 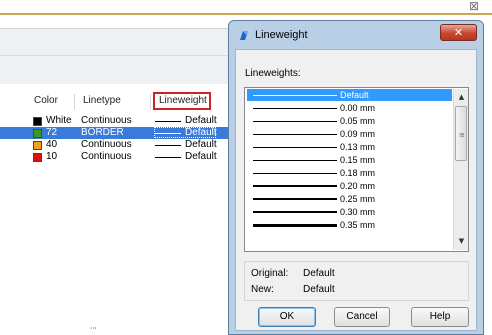 I want to click on color-name: 72, so click(x=52, y=132).